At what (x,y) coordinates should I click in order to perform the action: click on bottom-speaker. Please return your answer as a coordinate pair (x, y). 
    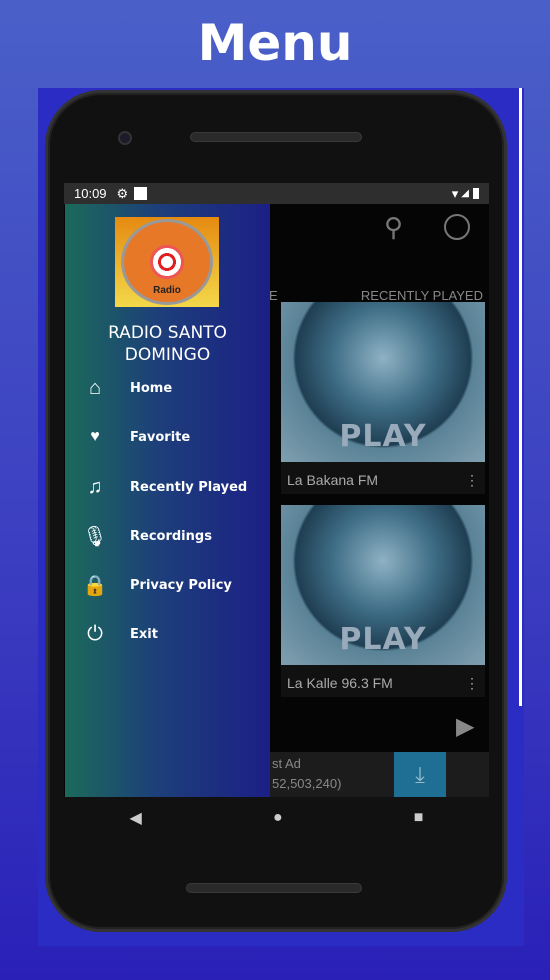
    Looking at the image, I should click on (274, 888).